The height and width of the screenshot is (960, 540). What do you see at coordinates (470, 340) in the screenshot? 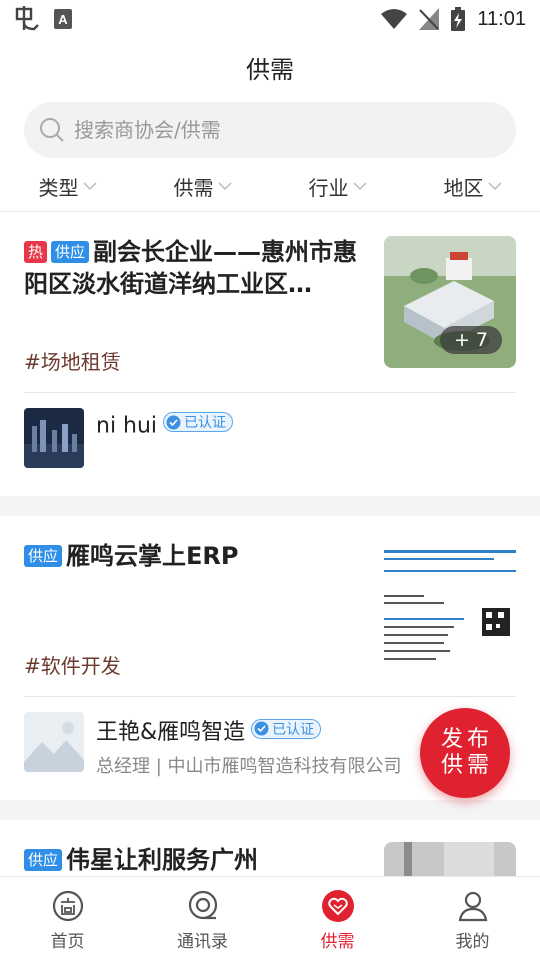
I see `image-count-badge: + 7` at bounding box center [470, 340].